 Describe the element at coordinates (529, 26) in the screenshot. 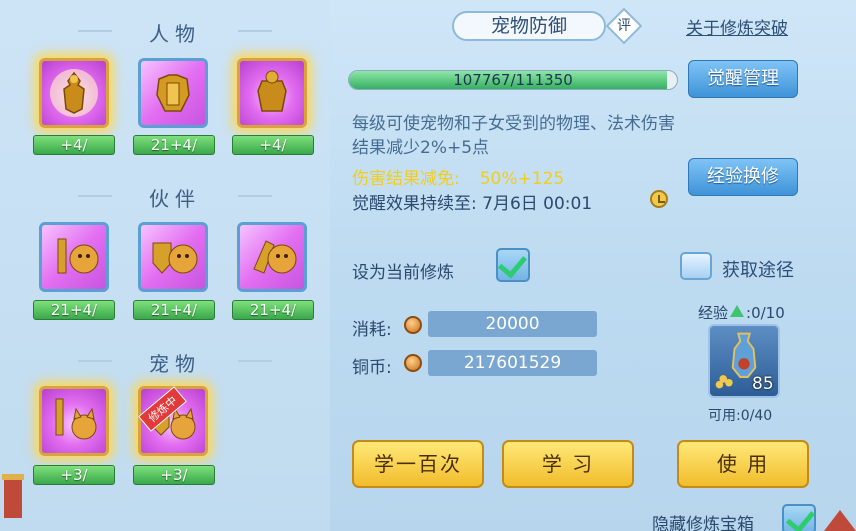

I see `page-title: 宠物防御` at that location.